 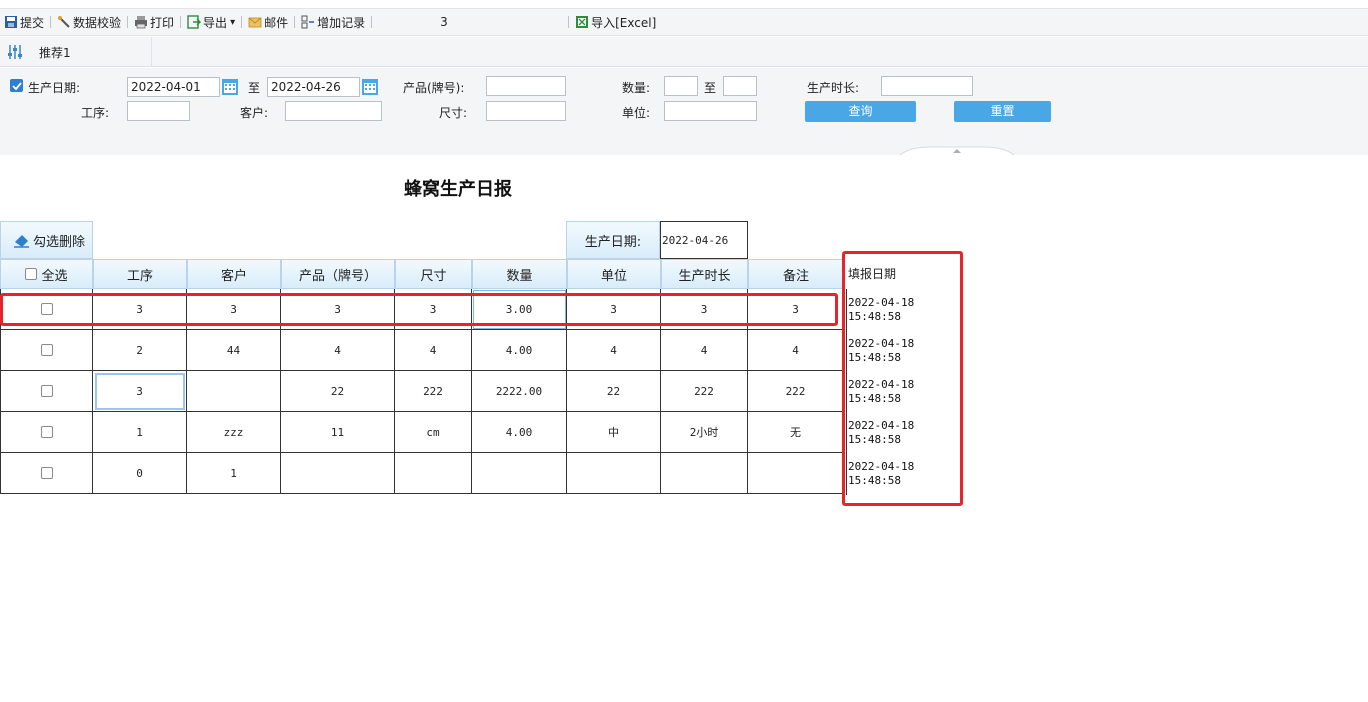 What do you see at coordinates (15, 52) in the screenshot?
I see `filter-settings-icon` at bounding box center [15, 52].